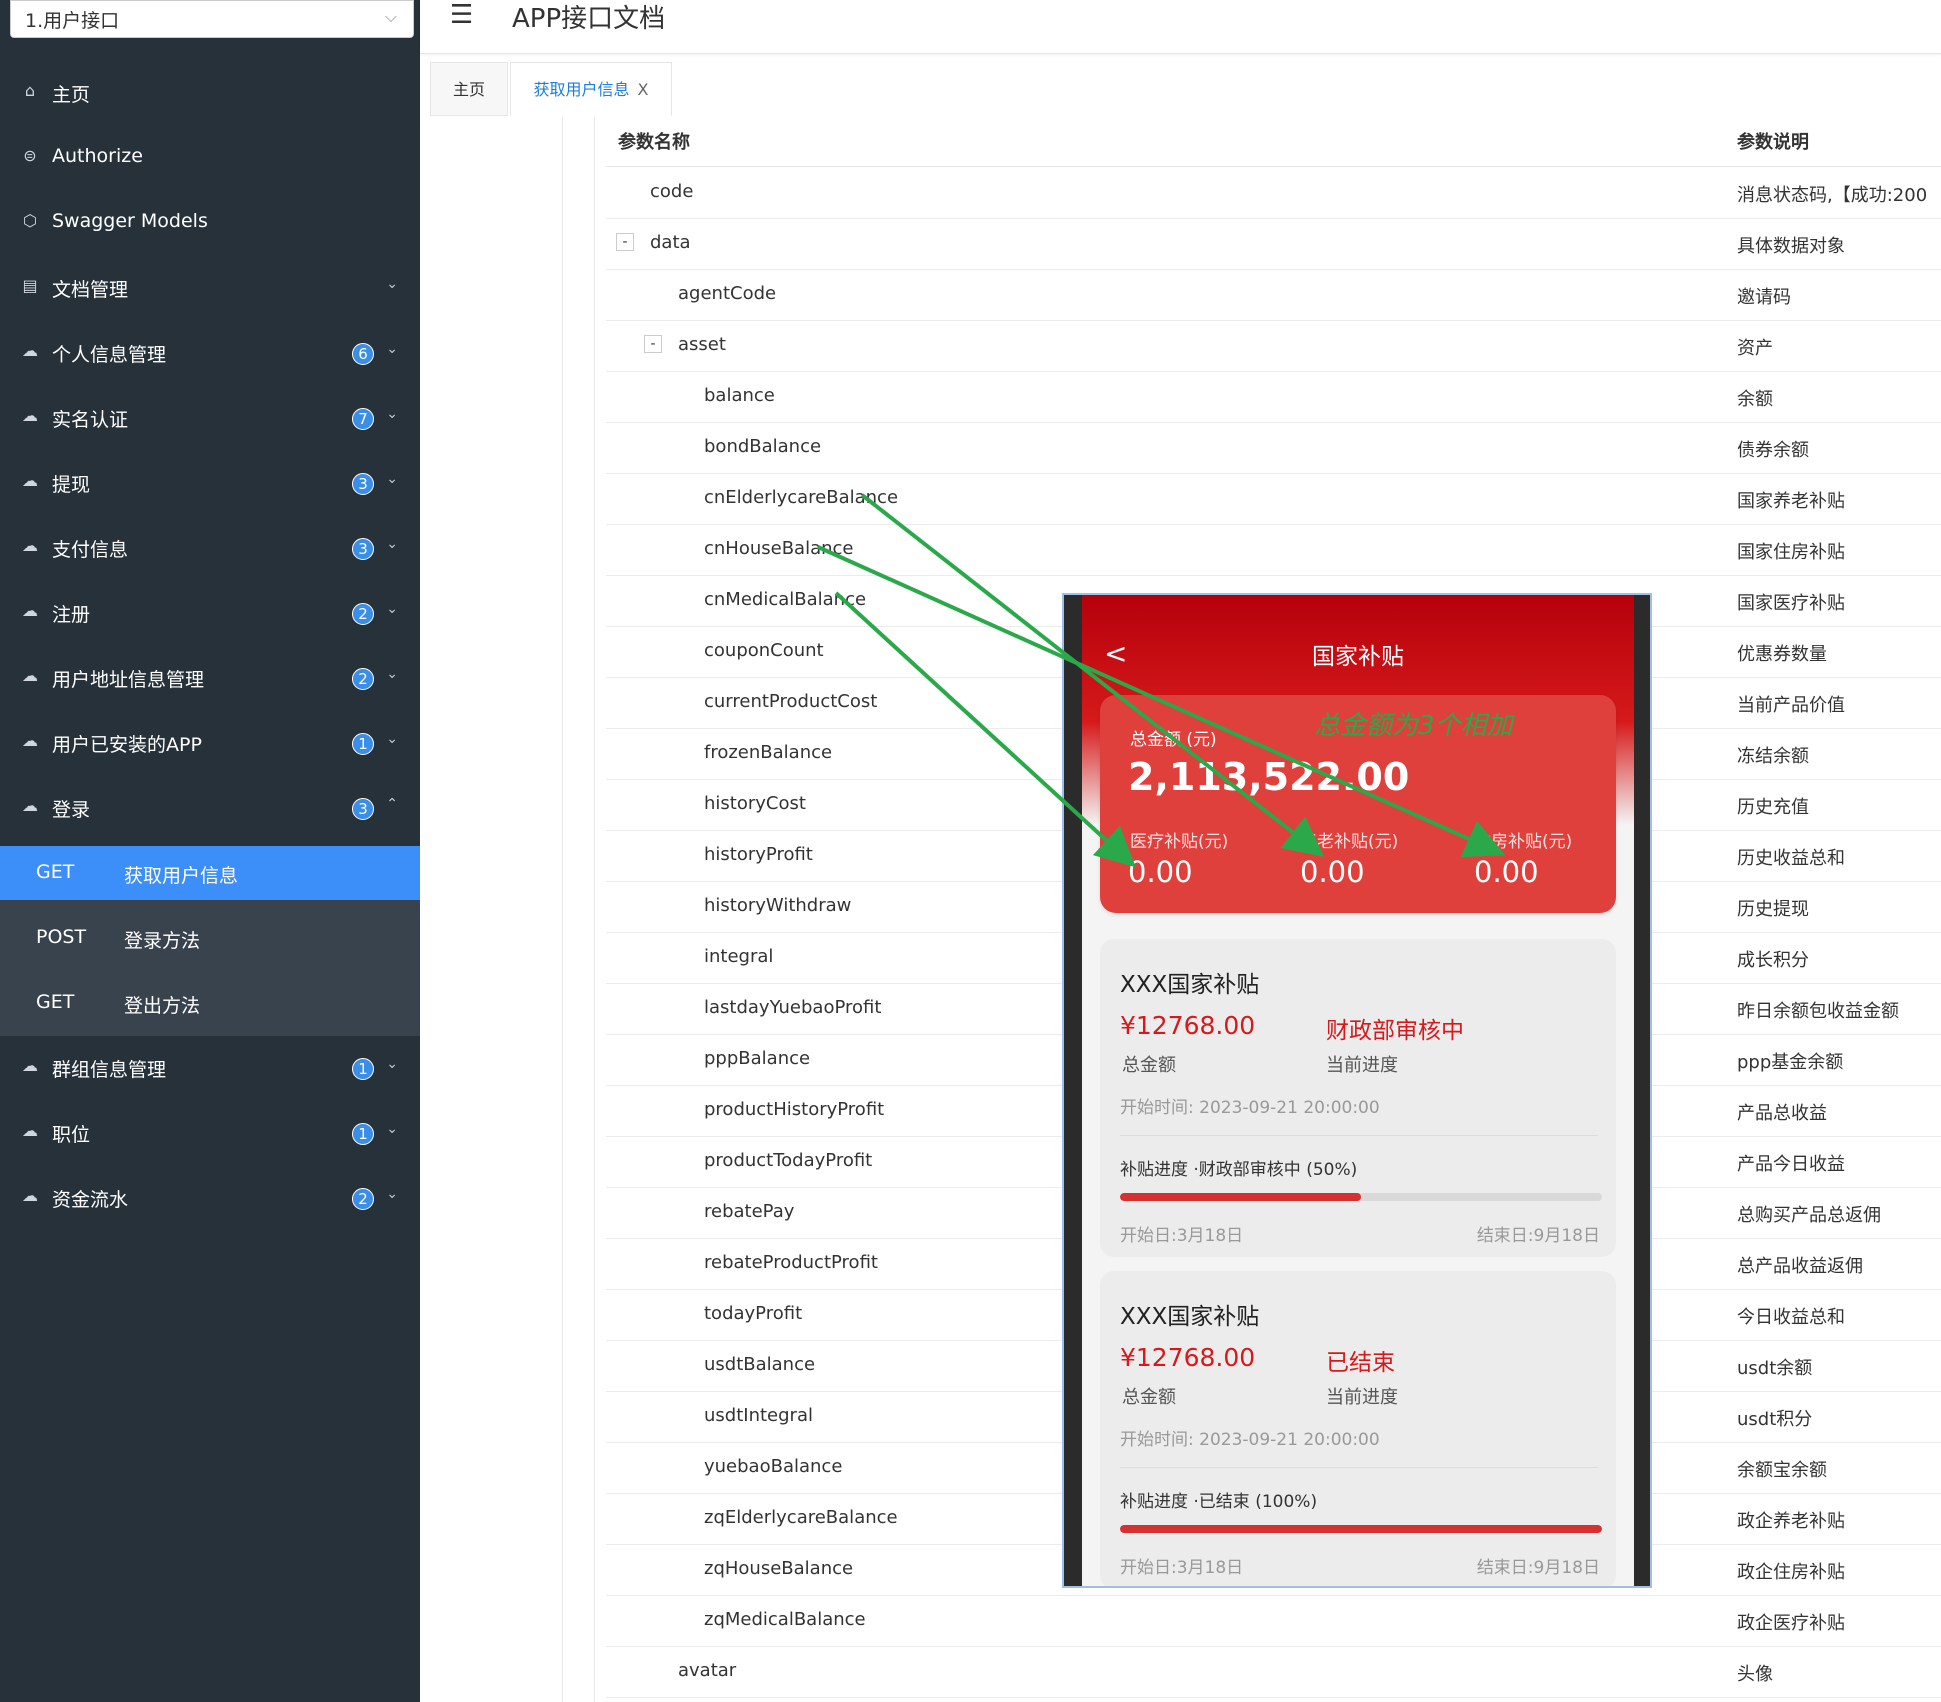 Image resolution: width=1941 pixels, height=1702 pixels. What do you see at coordinates (755, 803) in the screenshot?
I see `param-name: historyCost` at bounding box center [755, 803].